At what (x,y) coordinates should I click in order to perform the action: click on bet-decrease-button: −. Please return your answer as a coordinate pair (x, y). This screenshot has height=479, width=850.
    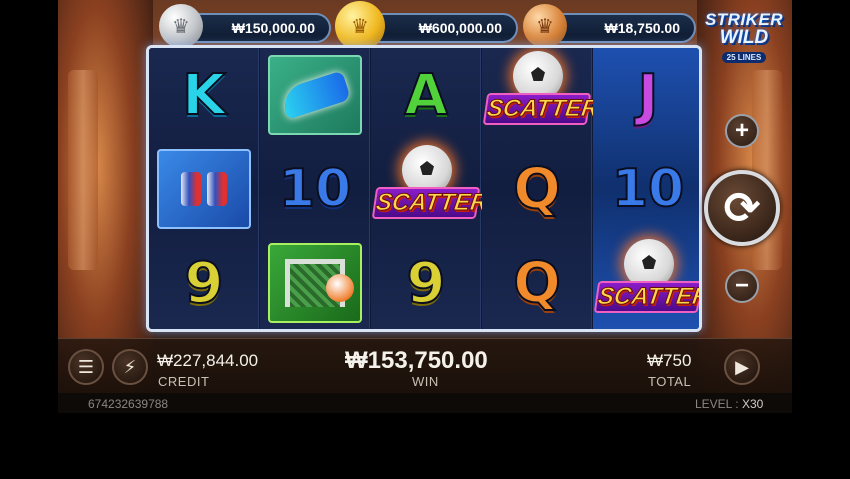
    Looking at the image, I should click on (742, 286).